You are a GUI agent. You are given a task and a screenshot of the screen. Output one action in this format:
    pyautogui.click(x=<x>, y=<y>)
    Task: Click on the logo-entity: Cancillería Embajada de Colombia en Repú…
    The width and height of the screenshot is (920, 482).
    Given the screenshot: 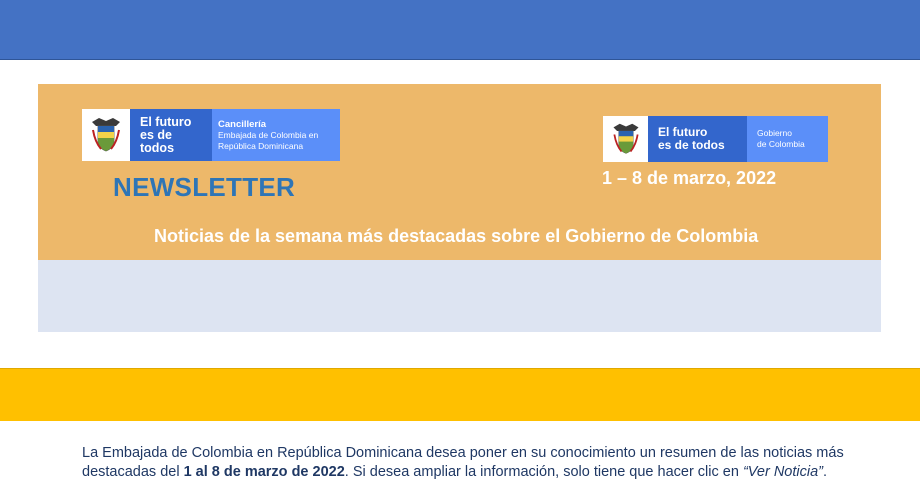 What is the action you would take?
    pyautogui.click(x=276, y=135)
    